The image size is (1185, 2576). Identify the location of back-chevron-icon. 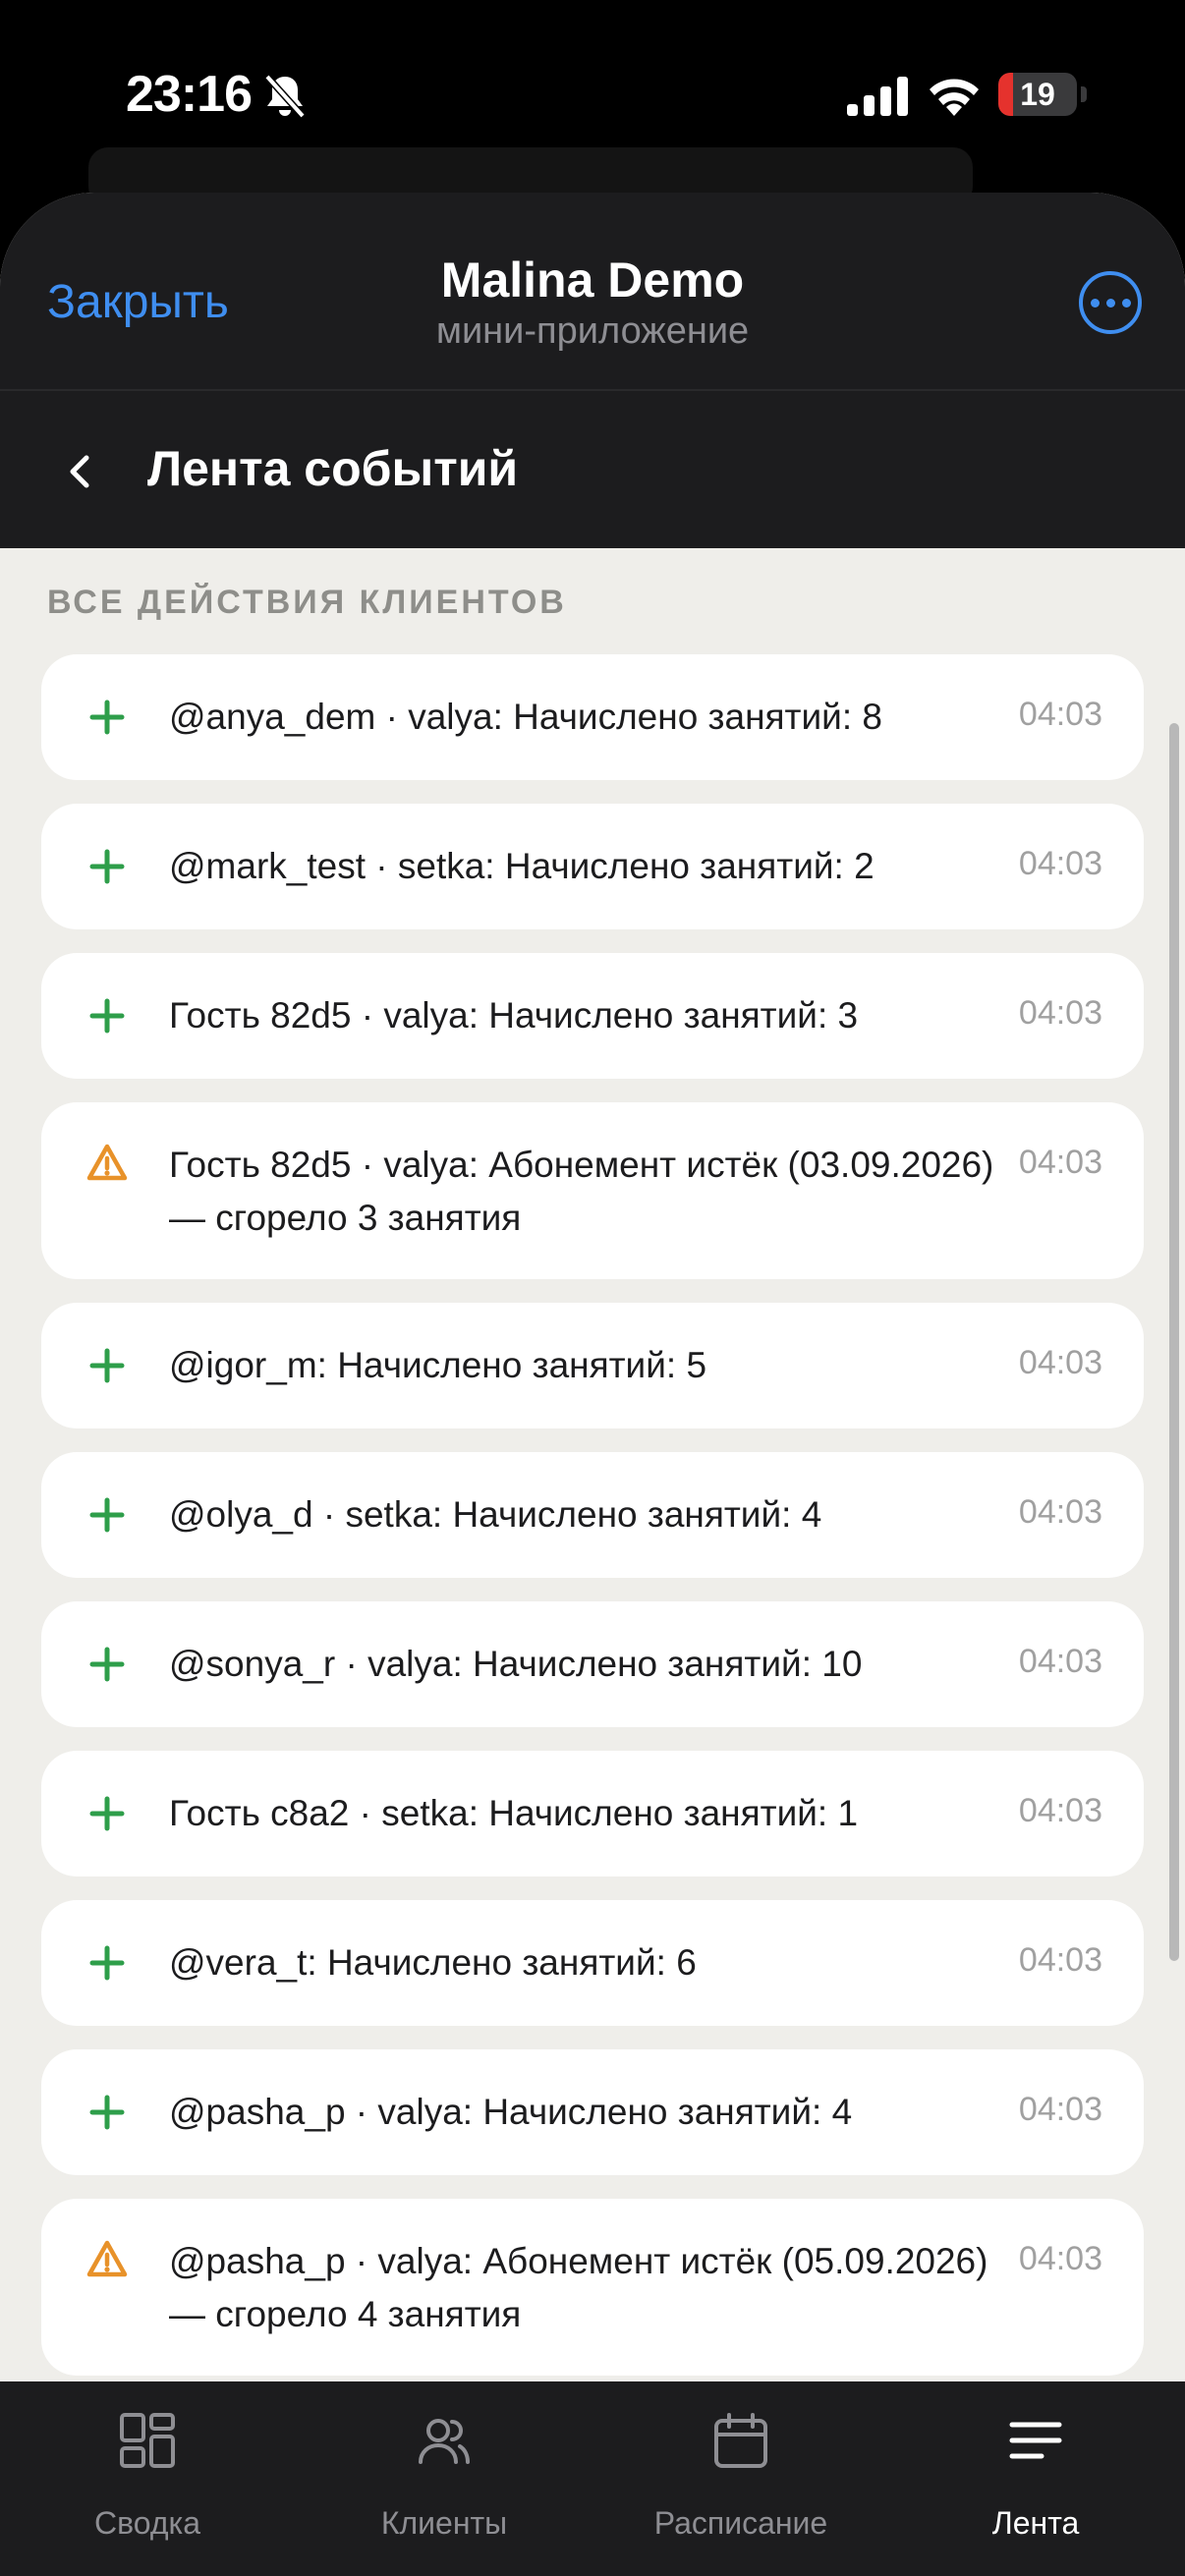
(80, 471).